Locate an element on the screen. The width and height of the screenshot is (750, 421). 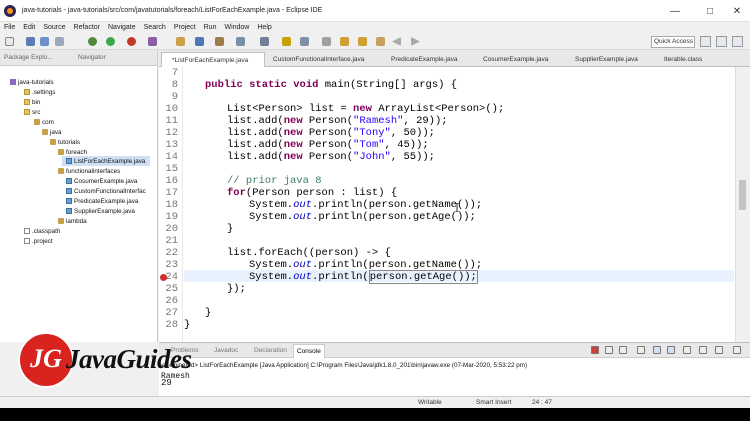
code-token: out is located at coordinates (303, 277).